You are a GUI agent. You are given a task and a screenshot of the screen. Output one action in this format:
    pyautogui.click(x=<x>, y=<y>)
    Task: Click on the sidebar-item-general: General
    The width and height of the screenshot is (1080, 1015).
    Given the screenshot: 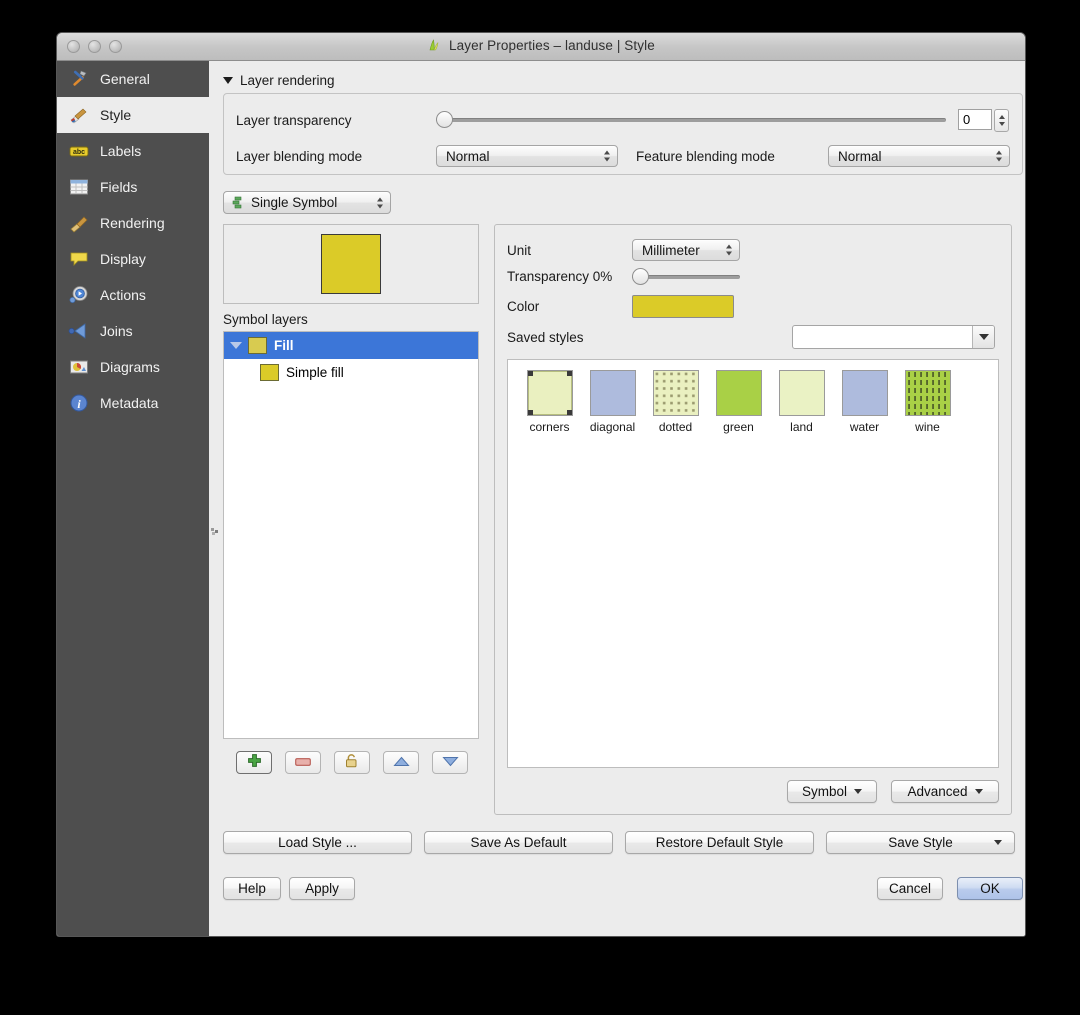 What is the action you would take?
    pyautogui.click(x=133, y=79)
    